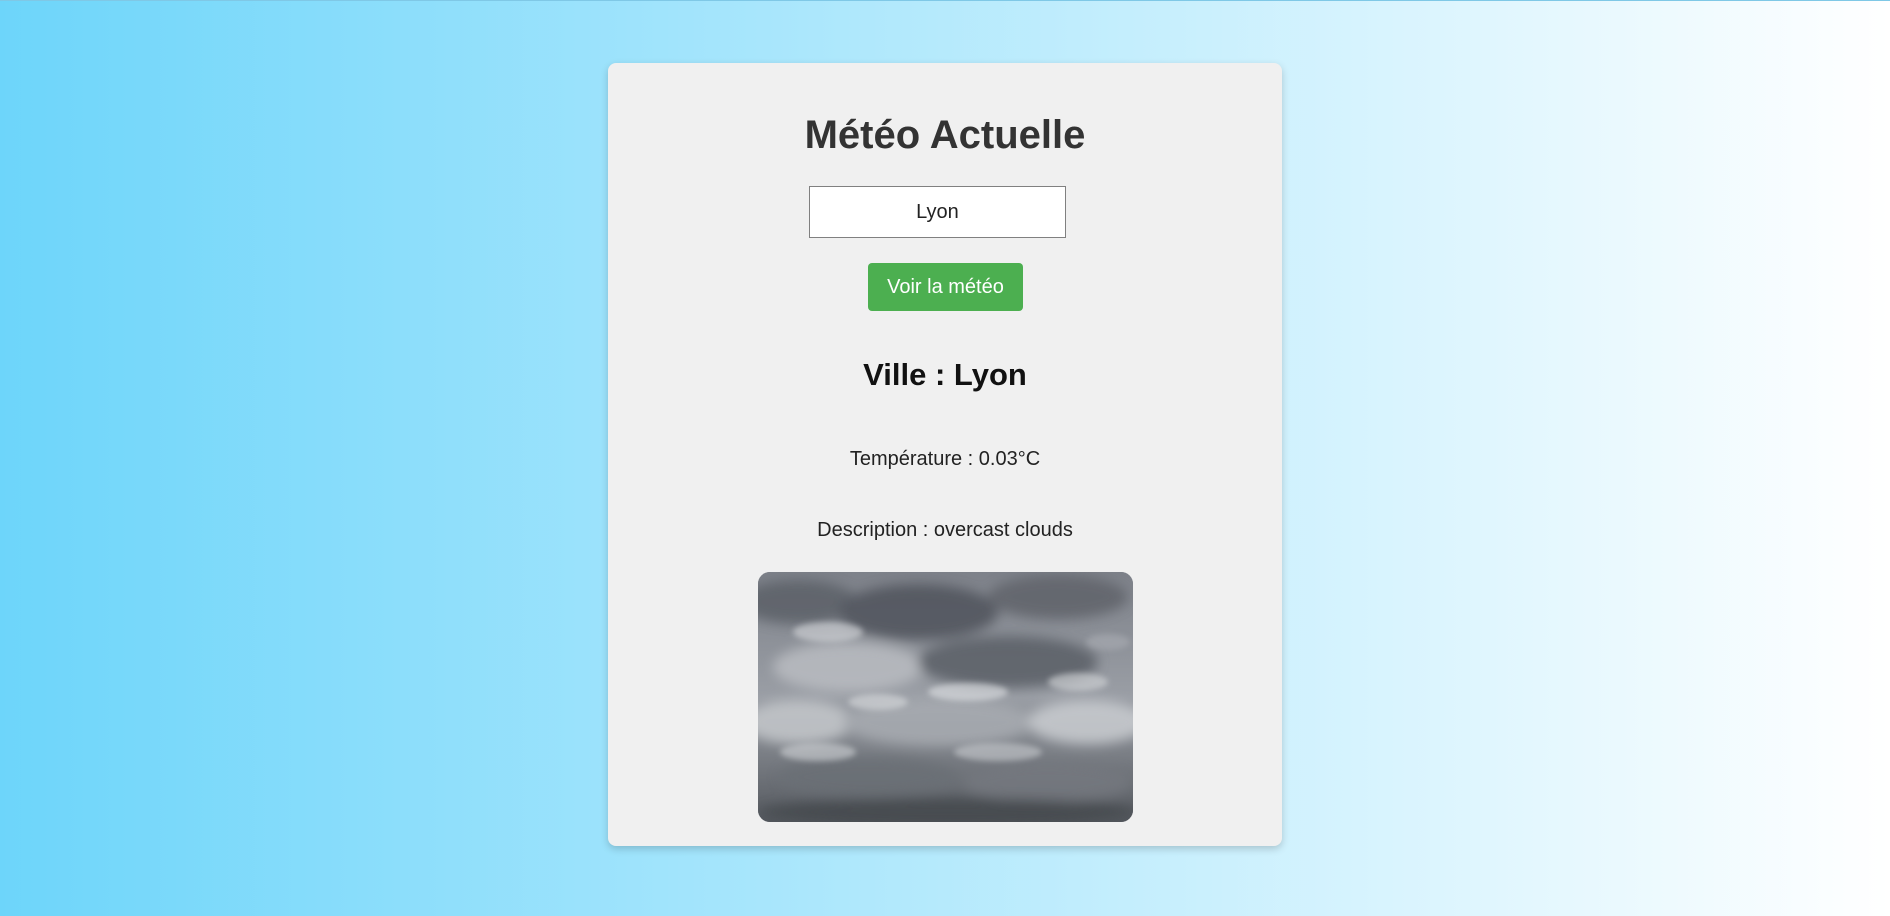  I want to click on top-border, so click(945, 0).